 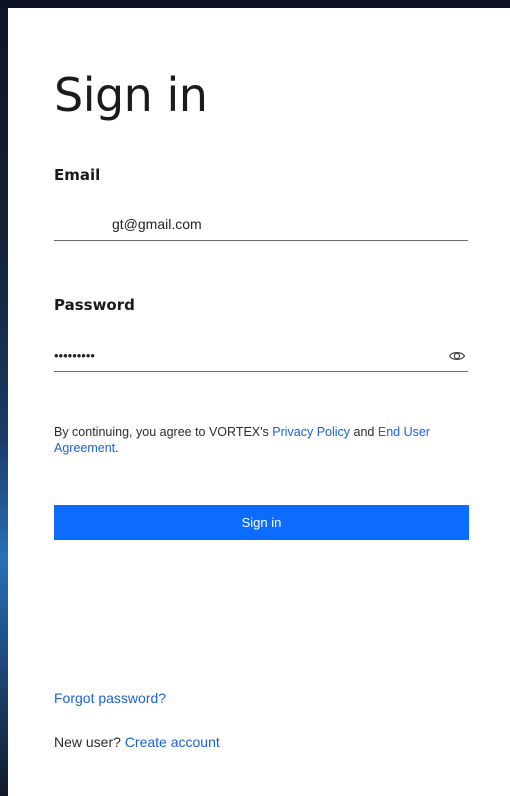 What do you see at coordinates (255, 4) in the screenshot?
I see `window-top-strip` at bounding box center [255, 4].